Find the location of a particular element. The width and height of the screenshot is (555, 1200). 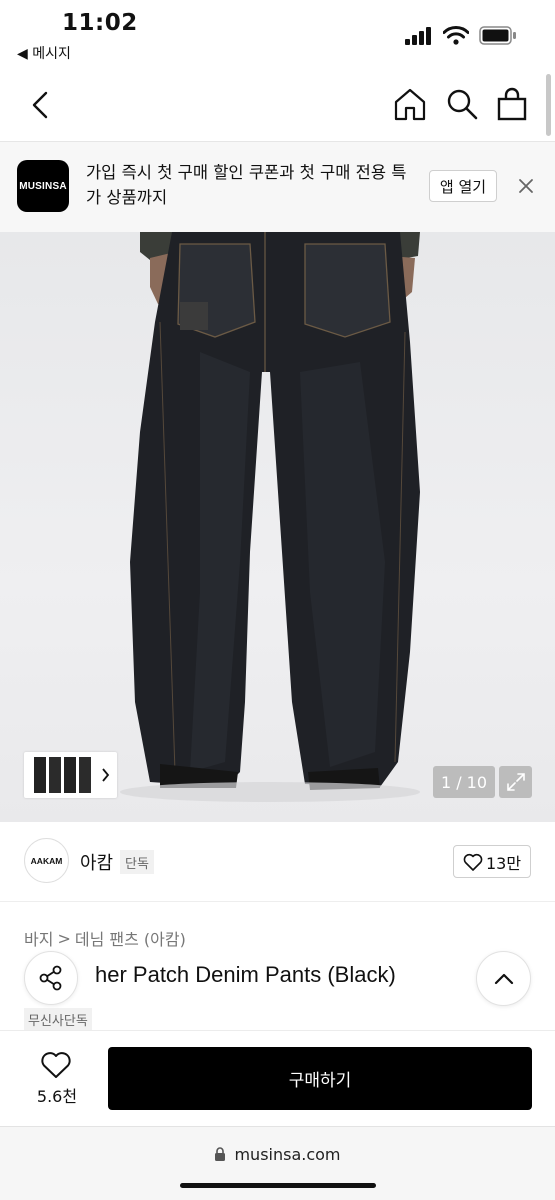

lock-icon is located at coordinates (220, 1154).